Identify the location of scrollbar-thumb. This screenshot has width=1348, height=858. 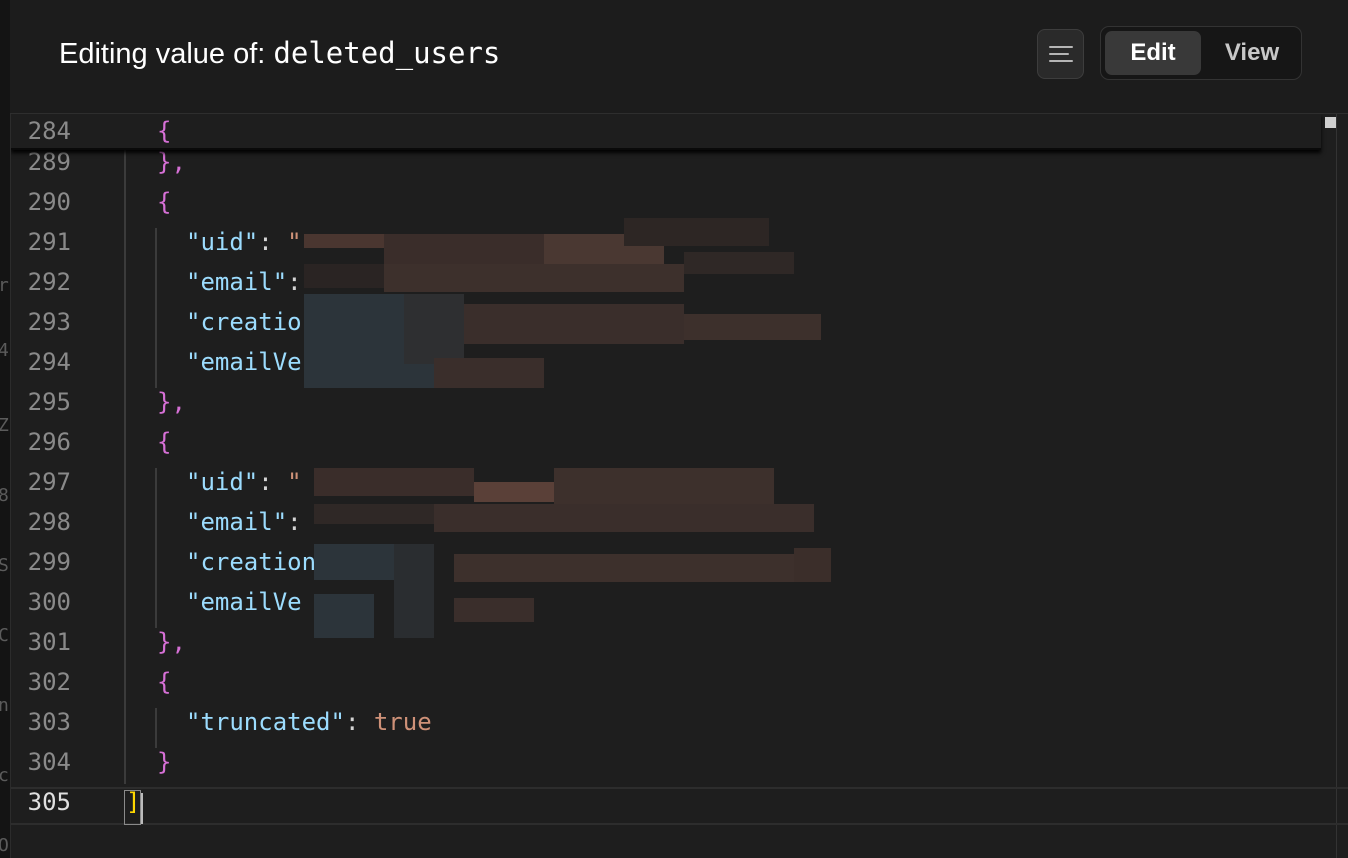
(1330, 122).